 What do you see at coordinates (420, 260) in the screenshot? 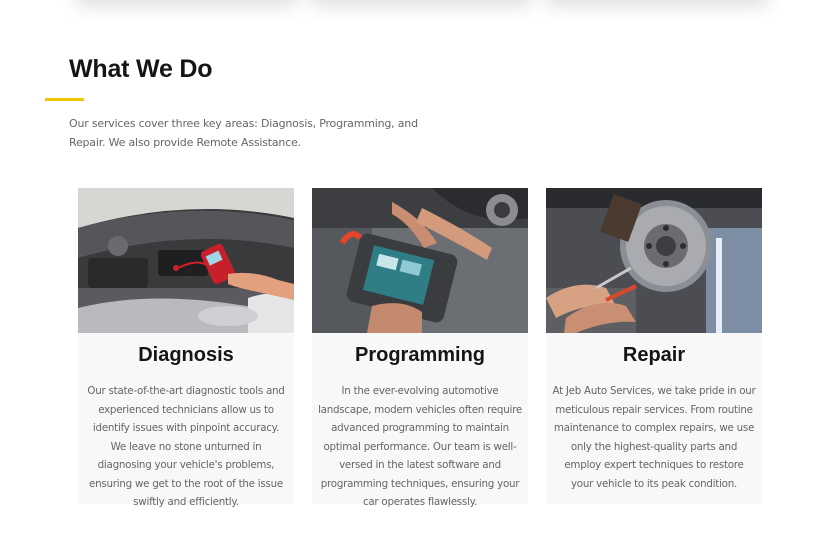
I see `programming-image` at bounding box center [420, 260].